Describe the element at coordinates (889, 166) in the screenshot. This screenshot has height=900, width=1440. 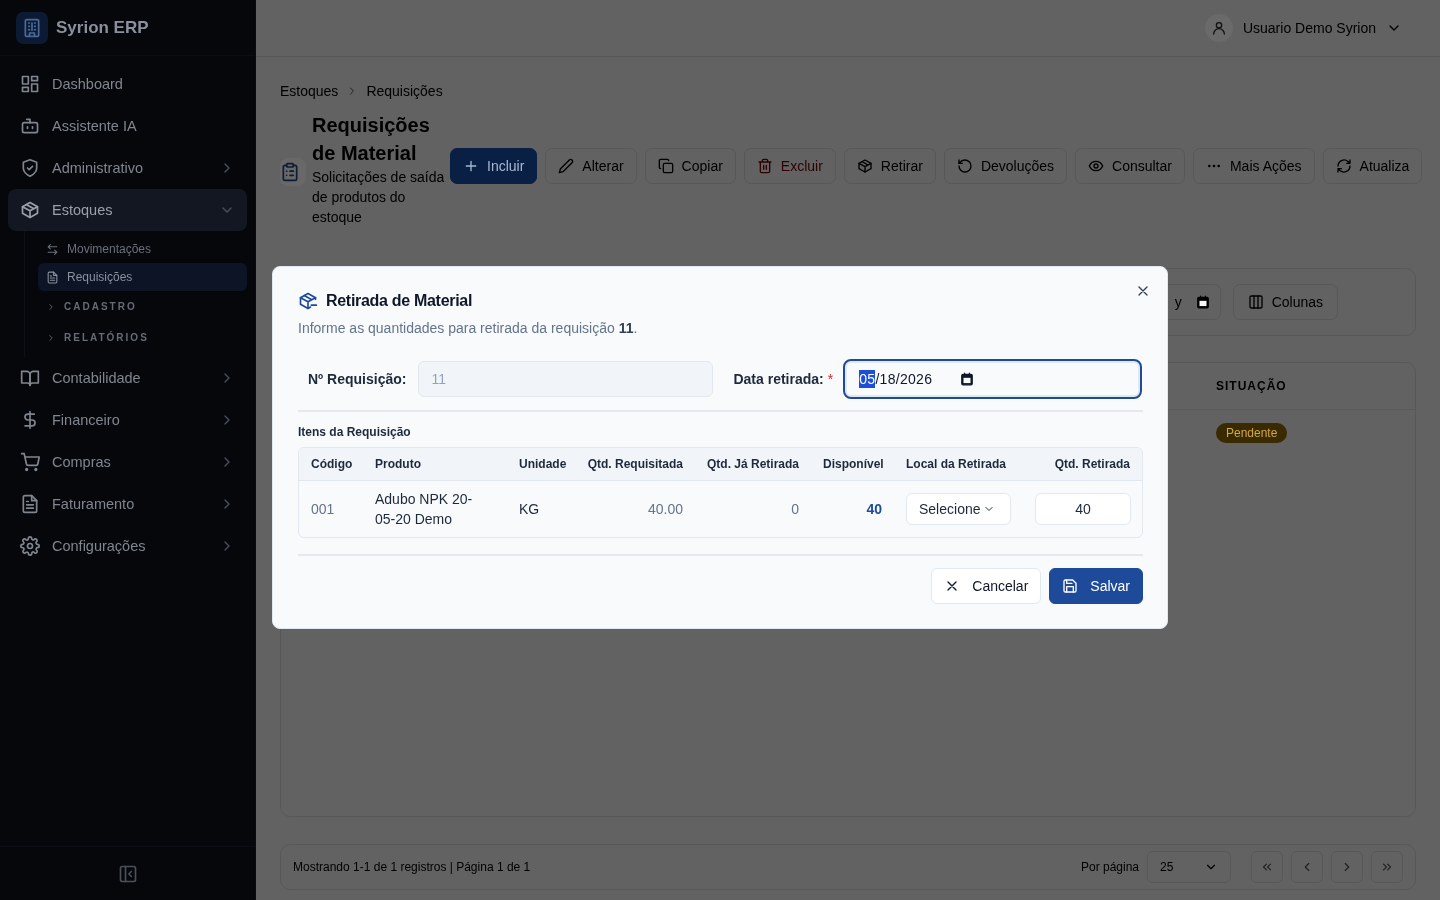
I see `toolbar-button: Retirar` at that location.